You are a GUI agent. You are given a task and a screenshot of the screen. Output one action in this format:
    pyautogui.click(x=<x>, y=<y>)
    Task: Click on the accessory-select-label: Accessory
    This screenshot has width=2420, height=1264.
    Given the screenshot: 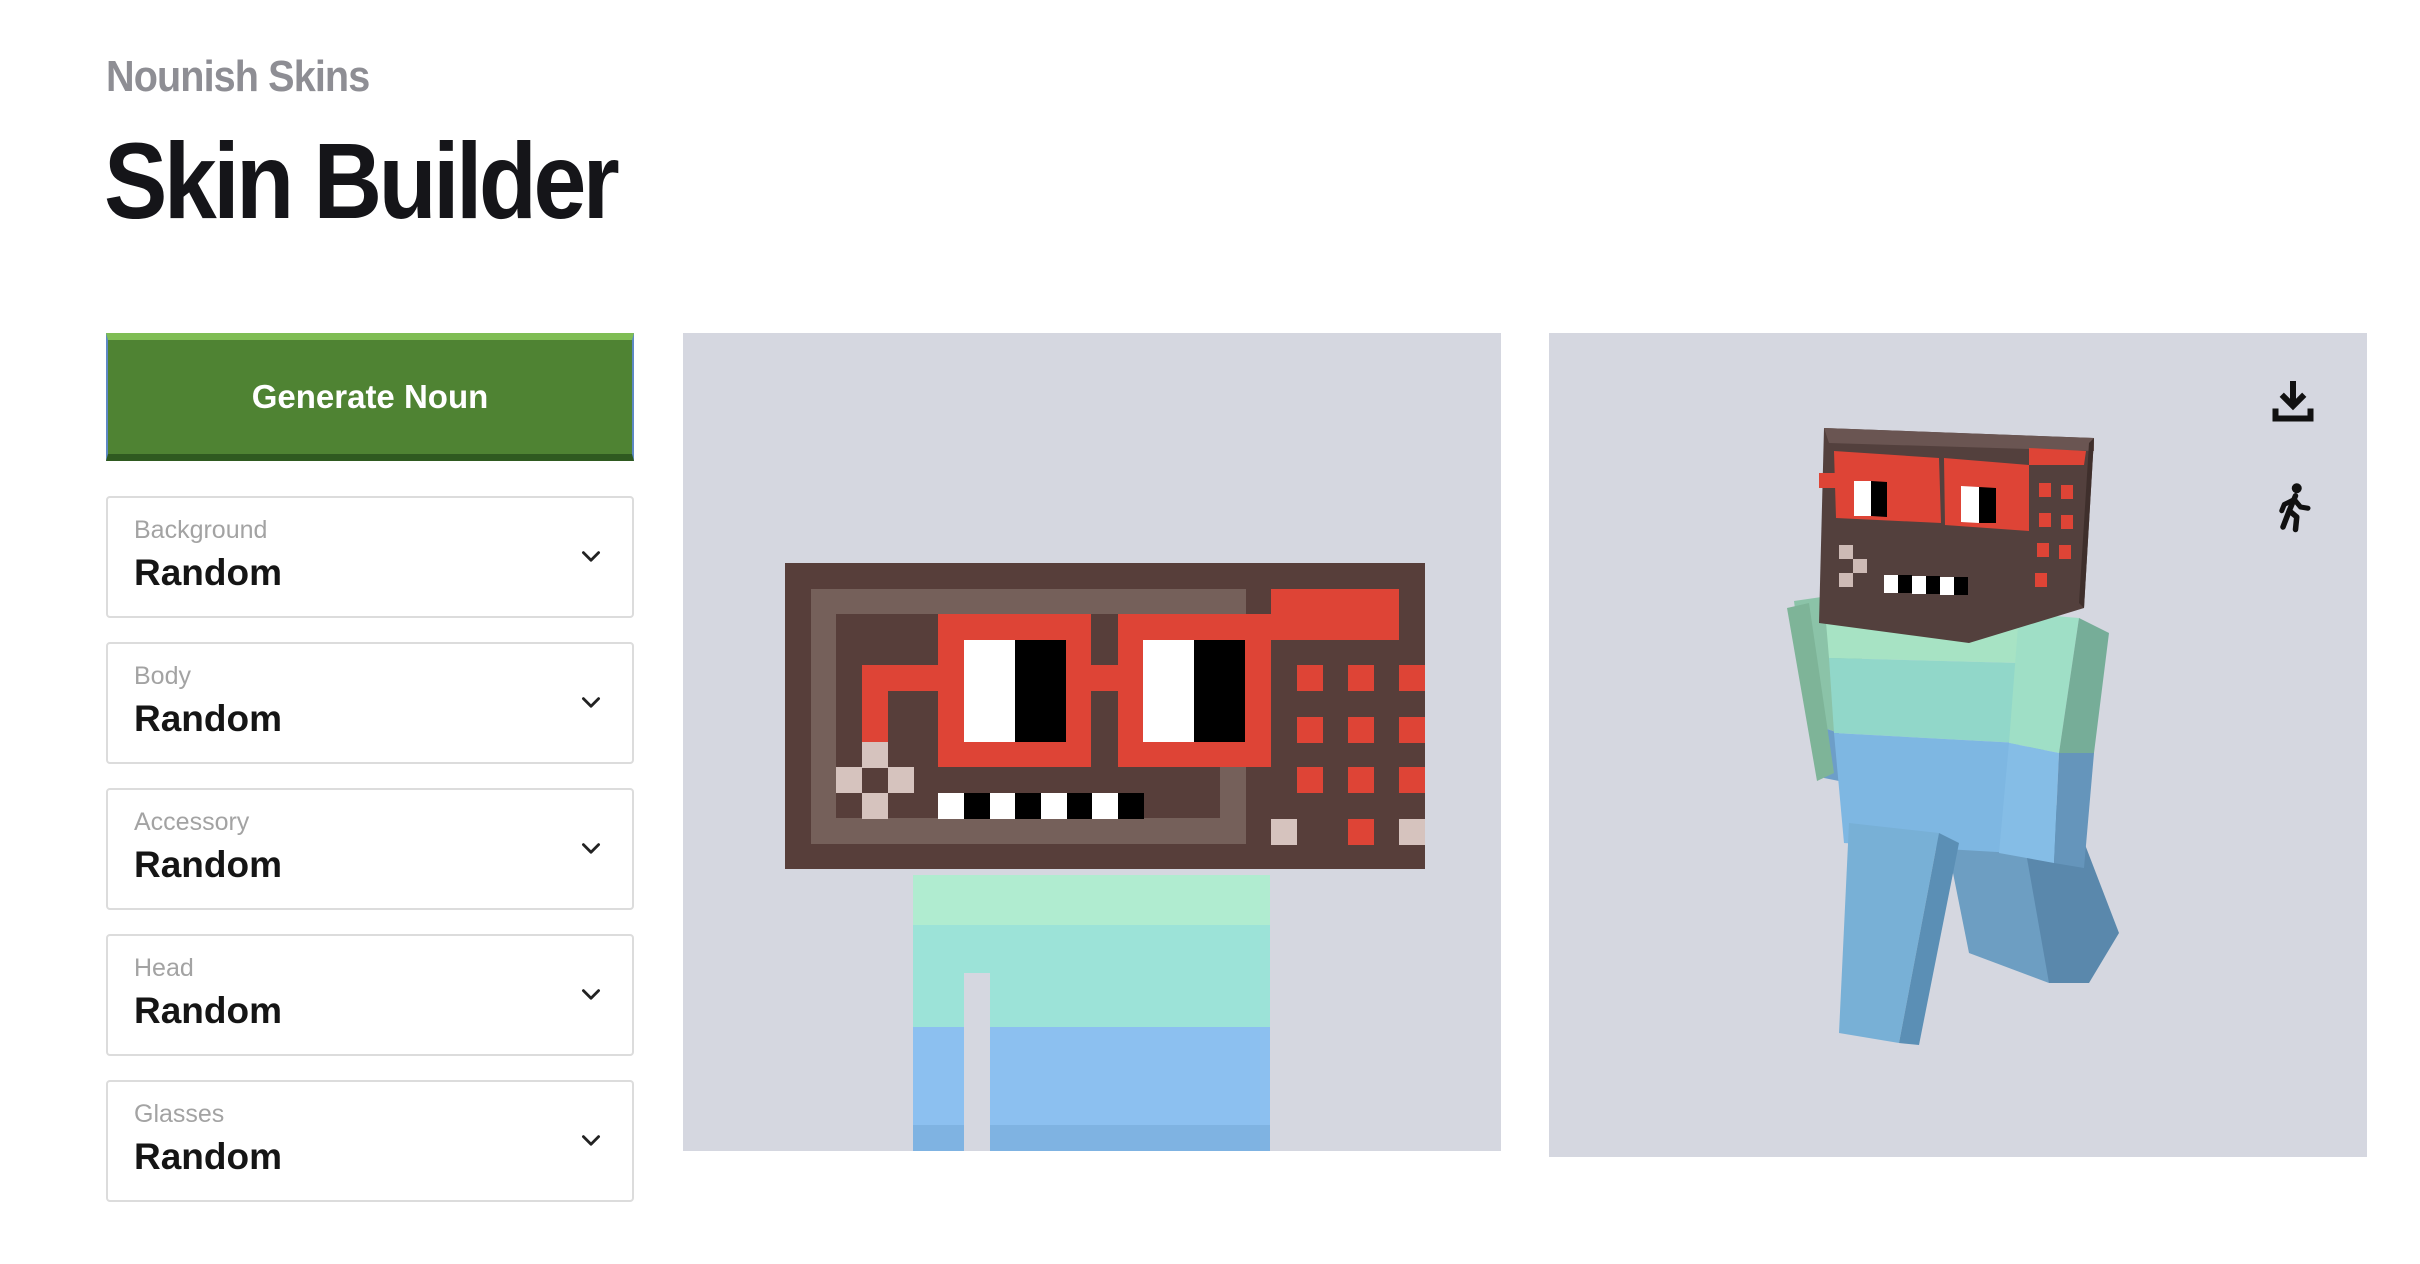 What is the action you would take?
    pyautogui.click(x=192, y=822)
    